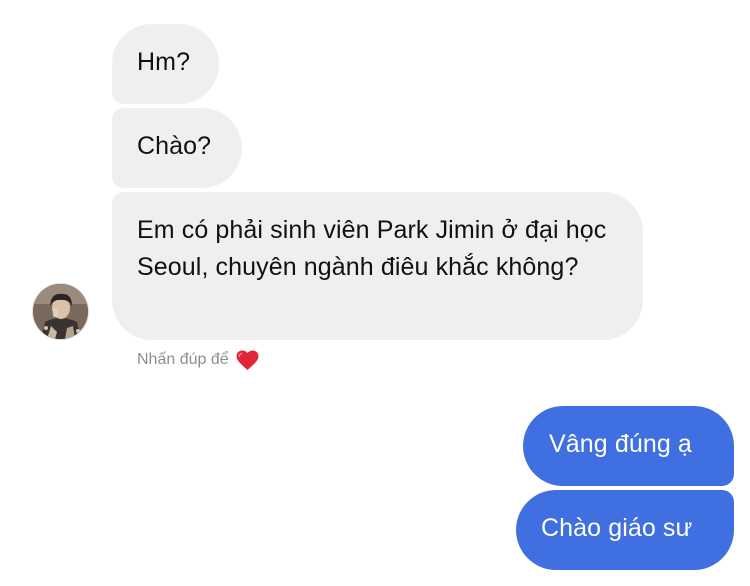 This screenshot has height=586, width=750. I want to click on message-text: Hm?, so click(164, 62).